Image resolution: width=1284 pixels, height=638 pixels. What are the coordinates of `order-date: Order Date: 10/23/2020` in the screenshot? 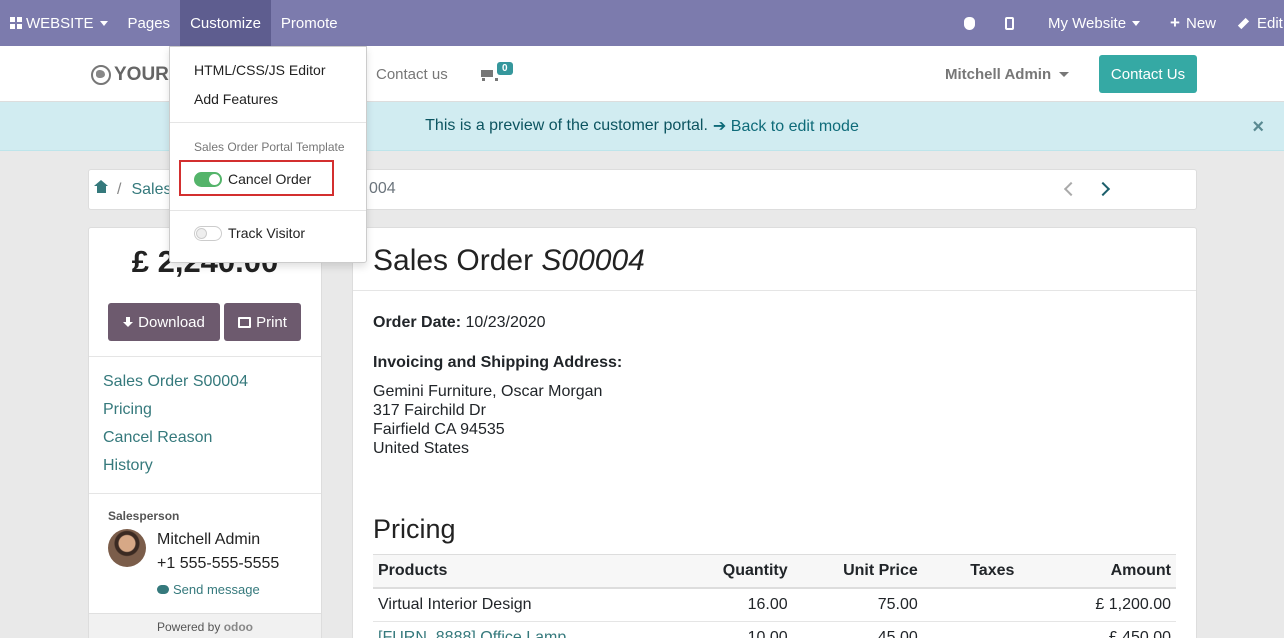 It's located at (459, 323).